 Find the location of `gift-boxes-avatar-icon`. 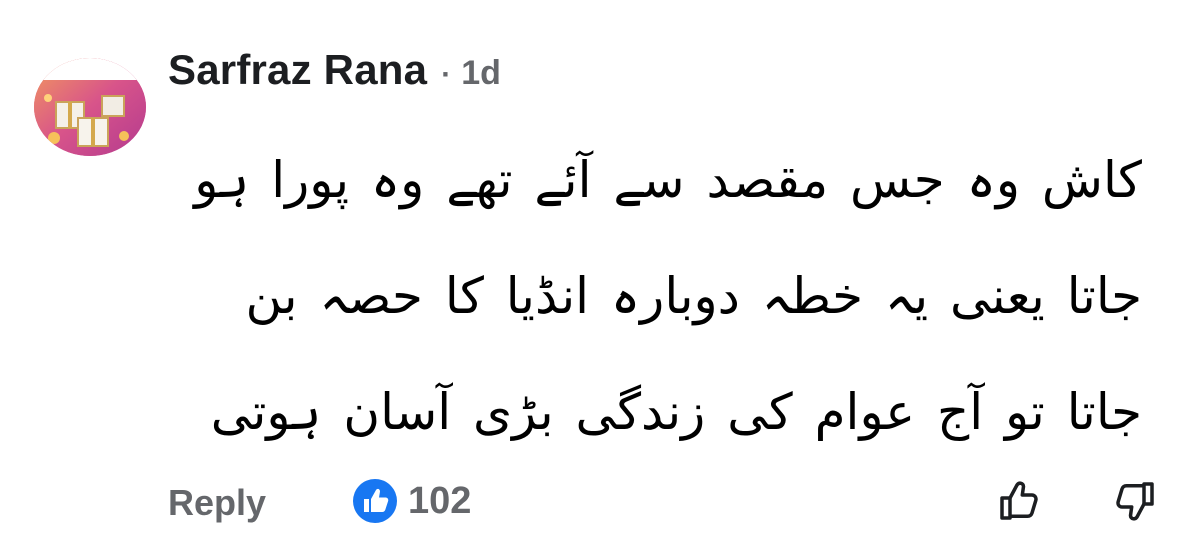

gift-boxes-avatar-icon is located at coordinates (90, 107).